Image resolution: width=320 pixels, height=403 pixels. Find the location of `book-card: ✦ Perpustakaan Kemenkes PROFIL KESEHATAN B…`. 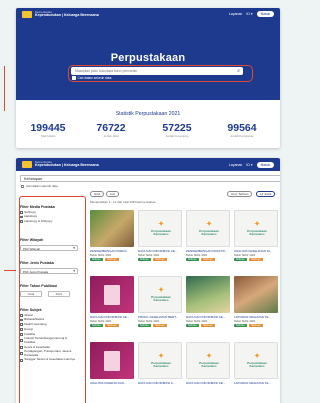

book-card: ✦ Perpustakaan Kemenkes PROFIL KESEHATAN B… is located at coordinates (160, 301).